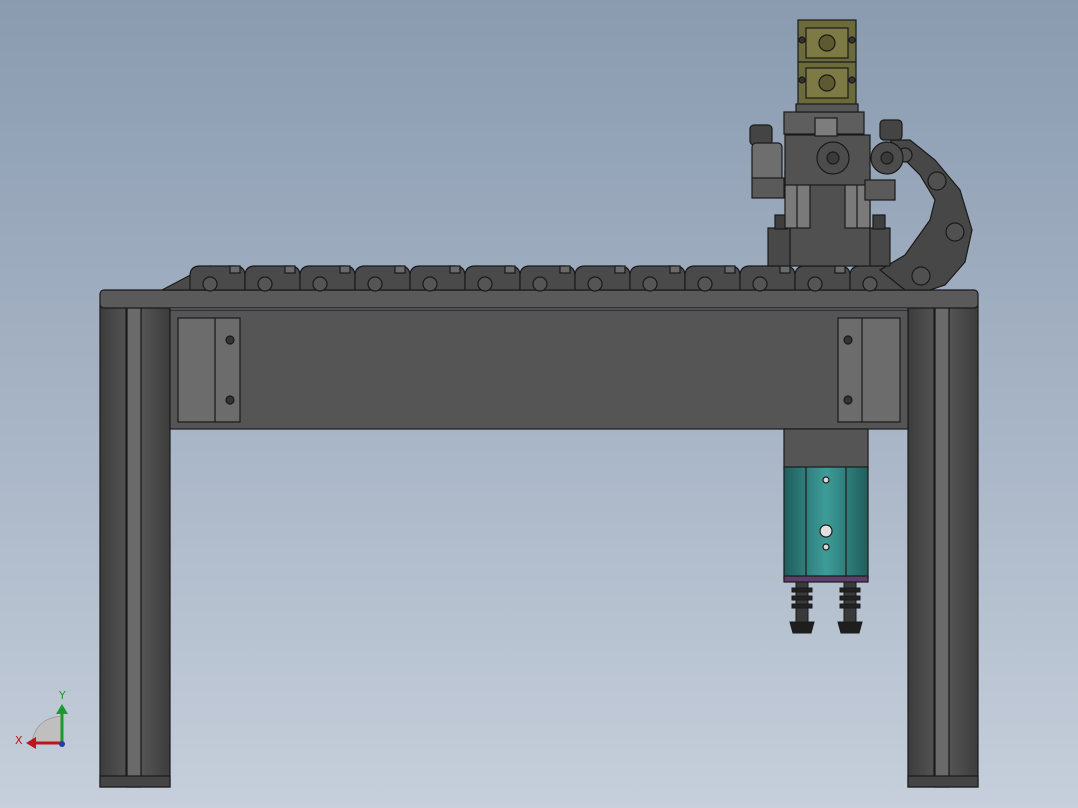 Image resolution: width=1078 pixels, height=808 pixels. I want to click on right-leg, so click(943, 546).